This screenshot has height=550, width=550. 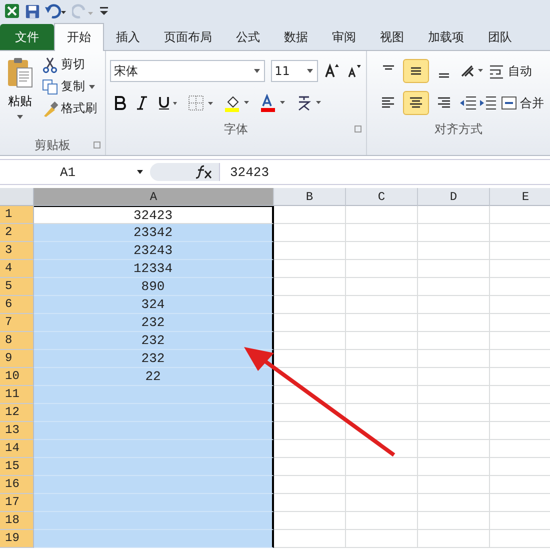 I want to click on bold-icon, so click(x=120, y=103).